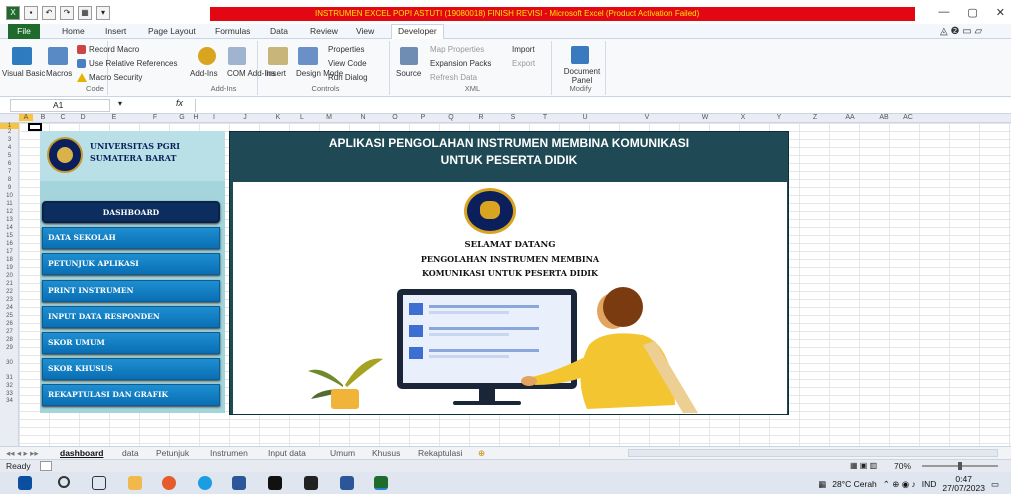 The height and width of the screenshot is (494, 1011). I want to click on row-header: 32, so click(9, 386).